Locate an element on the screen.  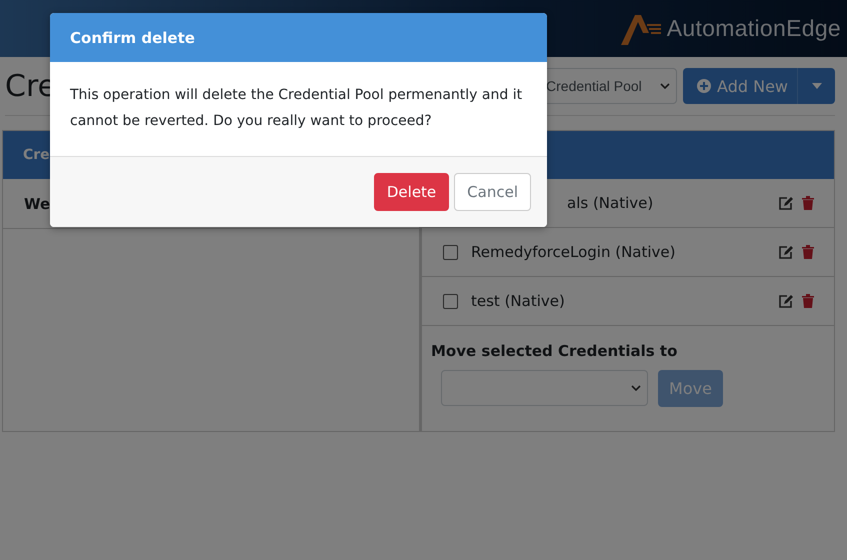
cancel-button: Cancel is located at coordinates (492, 192).